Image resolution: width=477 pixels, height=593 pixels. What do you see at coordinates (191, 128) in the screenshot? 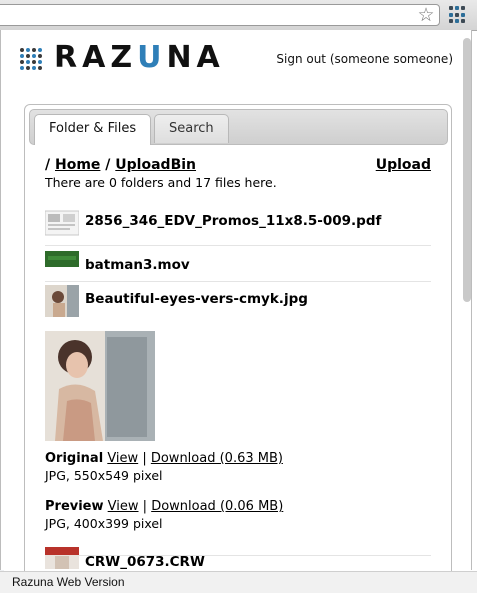
I see `tab-search: Search` at bounding box center [191, 128].